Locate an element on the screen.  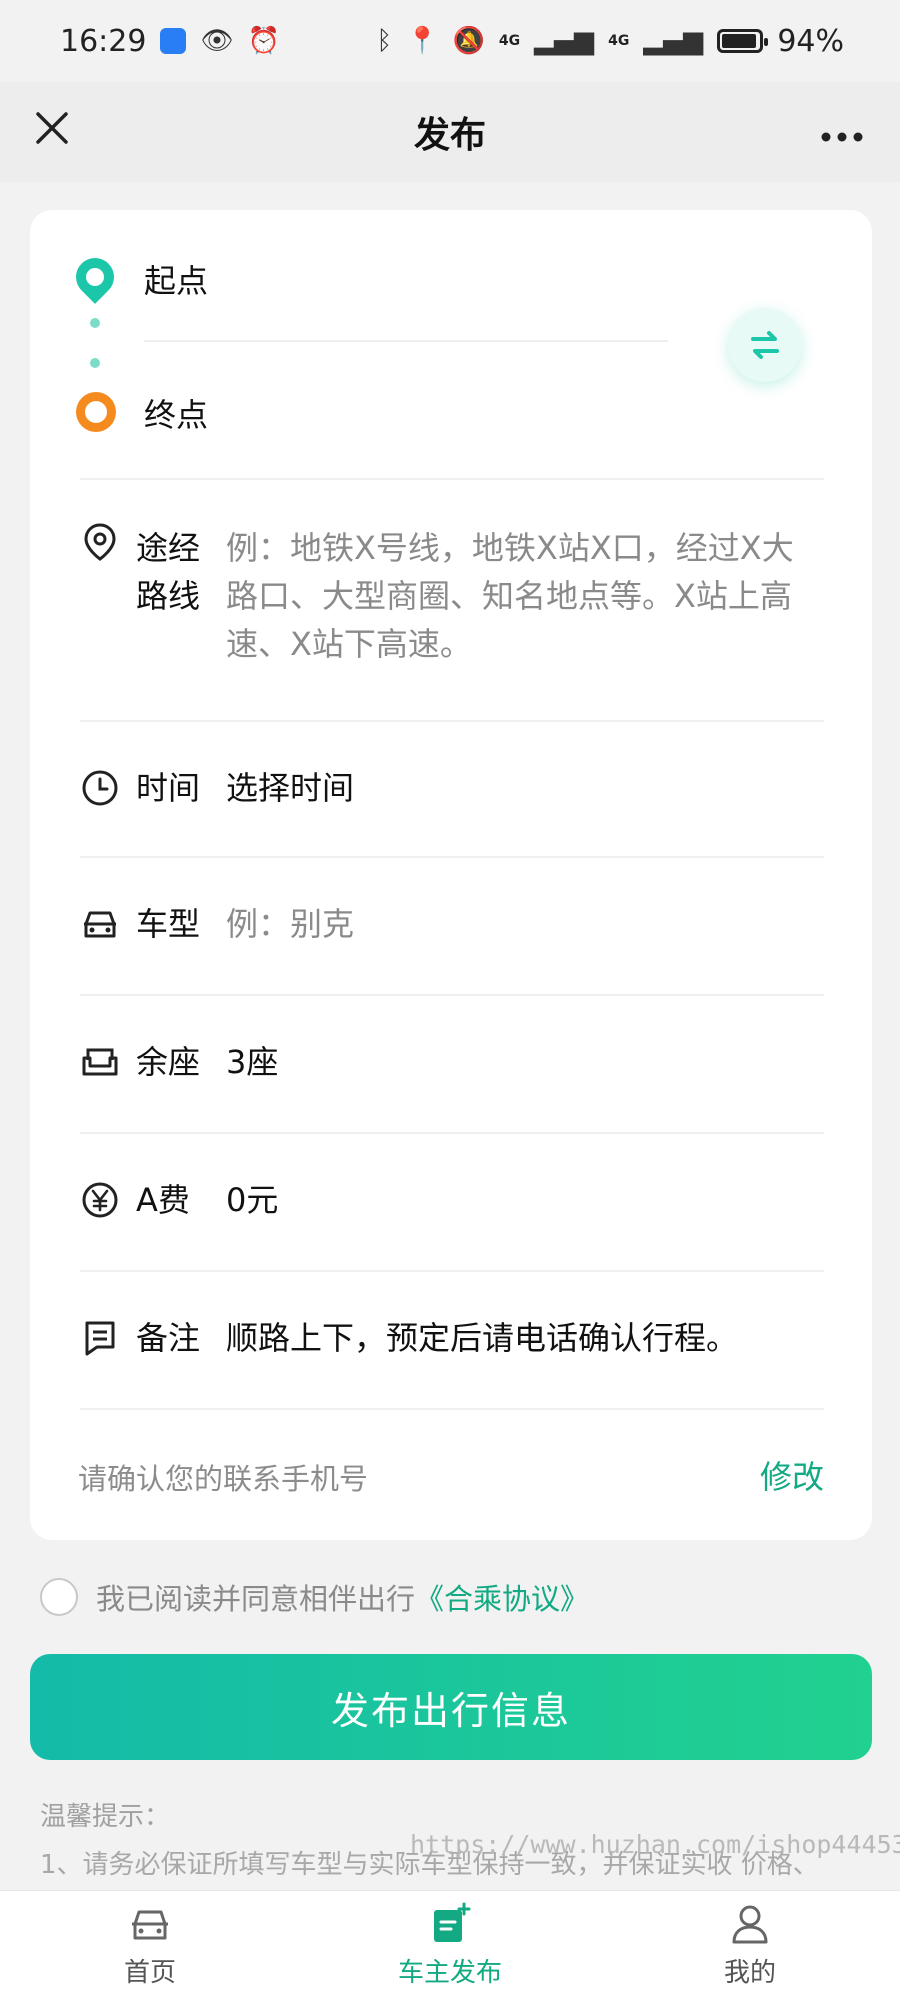
publish-doc-icon is located at coordinates (450, 1924).